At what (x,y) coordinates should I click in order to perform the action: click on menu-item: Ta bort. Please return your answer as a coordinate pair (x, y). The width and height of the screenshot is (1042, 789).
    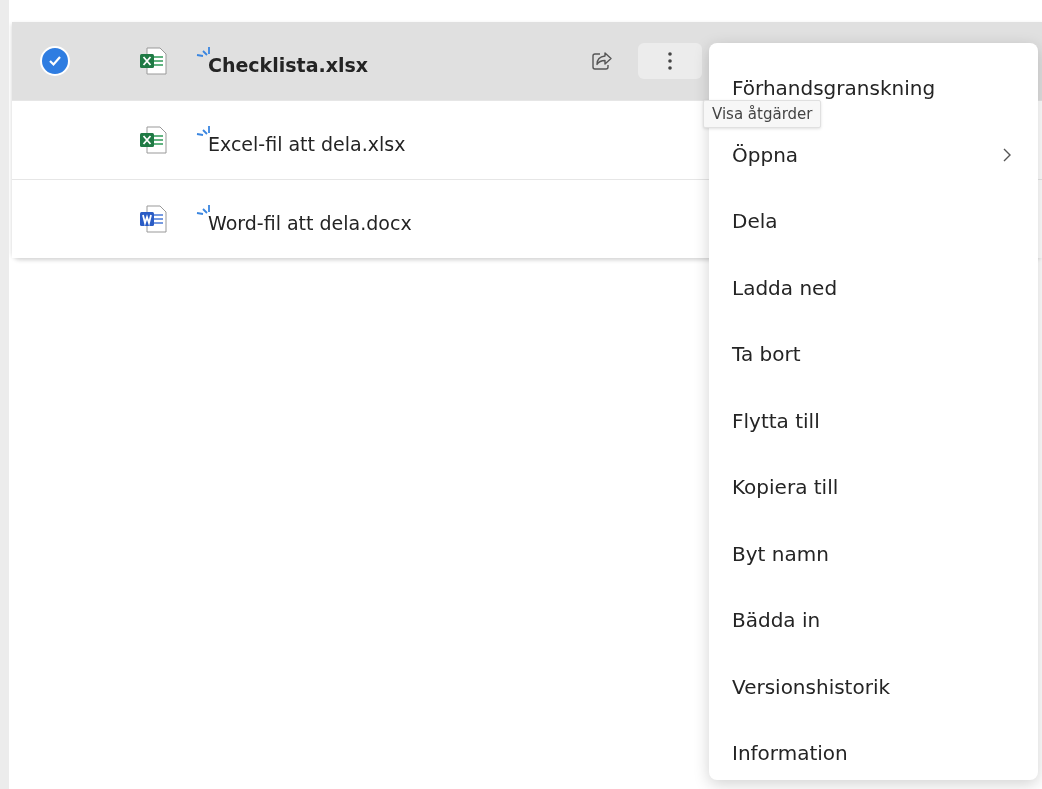
    Looking at the image, I should click on (766, 354).